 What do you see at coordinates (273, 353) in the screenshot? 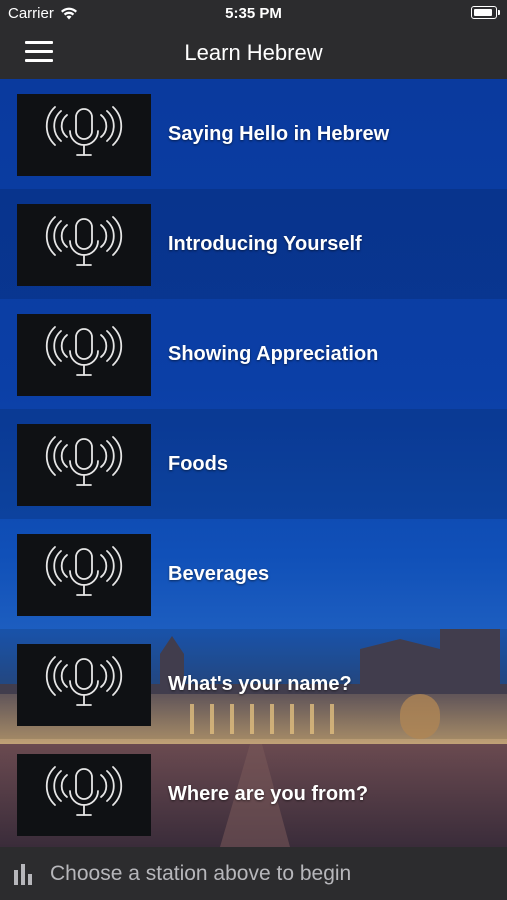
I see `lesson-title: Showing Appreciation` at bounding box center [273, 353].